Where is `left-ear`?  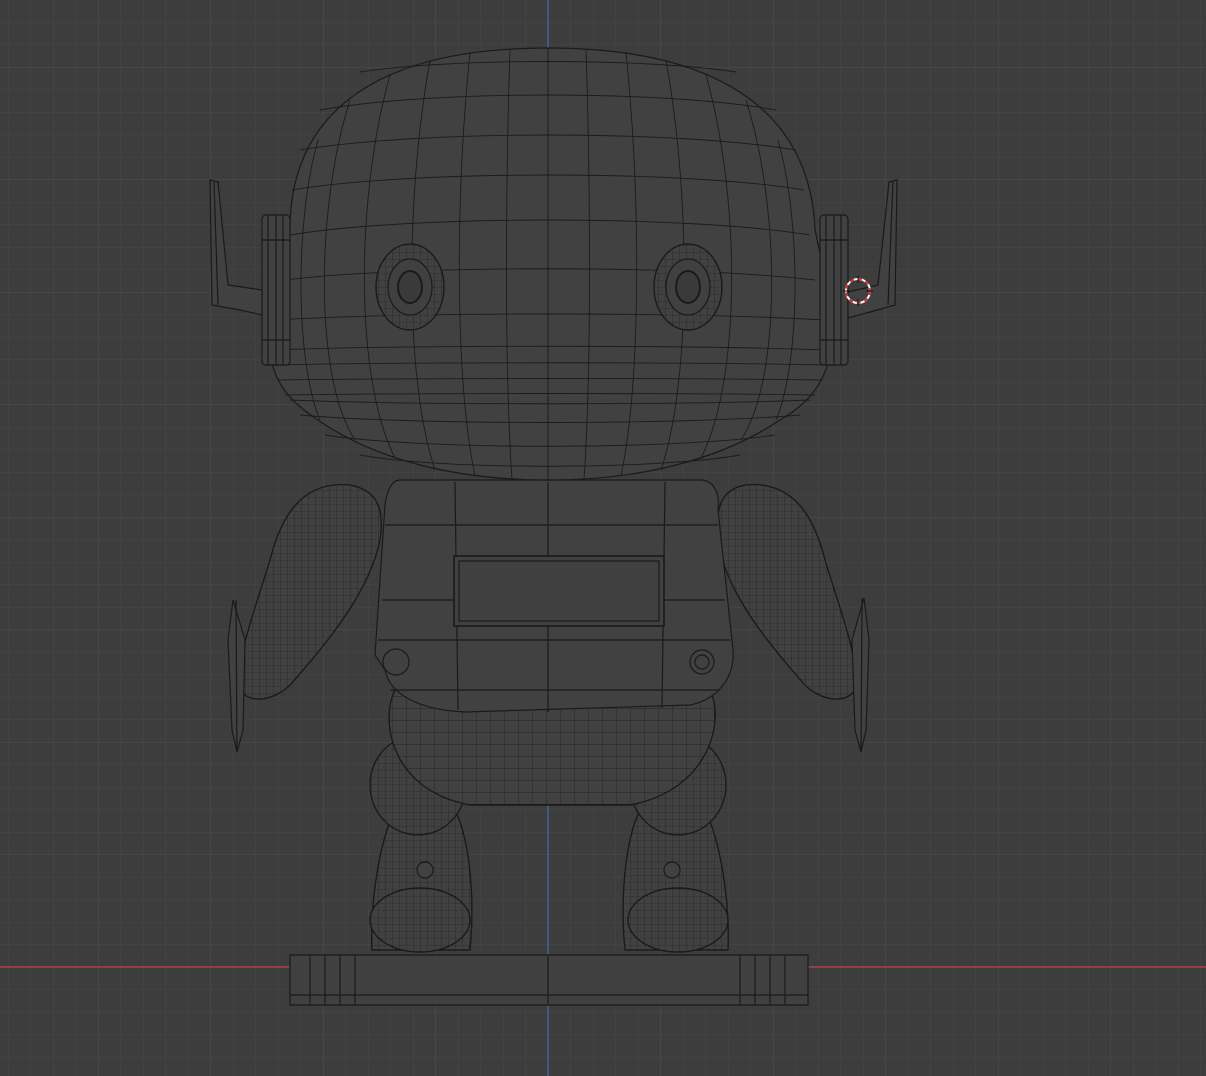 left-ear is located at coordinates (276, 290).